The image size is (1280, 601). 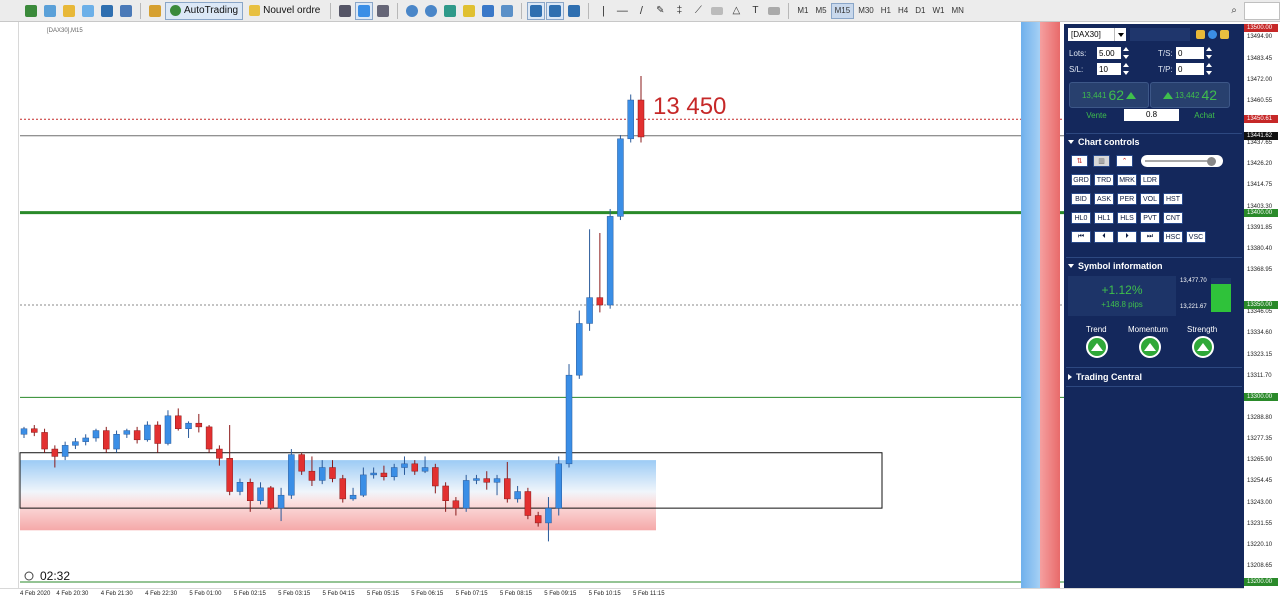 What do you see at coordinates (1104, 218) in the screenshot?
I see `chip-hl1: HL1` at bounding box center [1104, 218].